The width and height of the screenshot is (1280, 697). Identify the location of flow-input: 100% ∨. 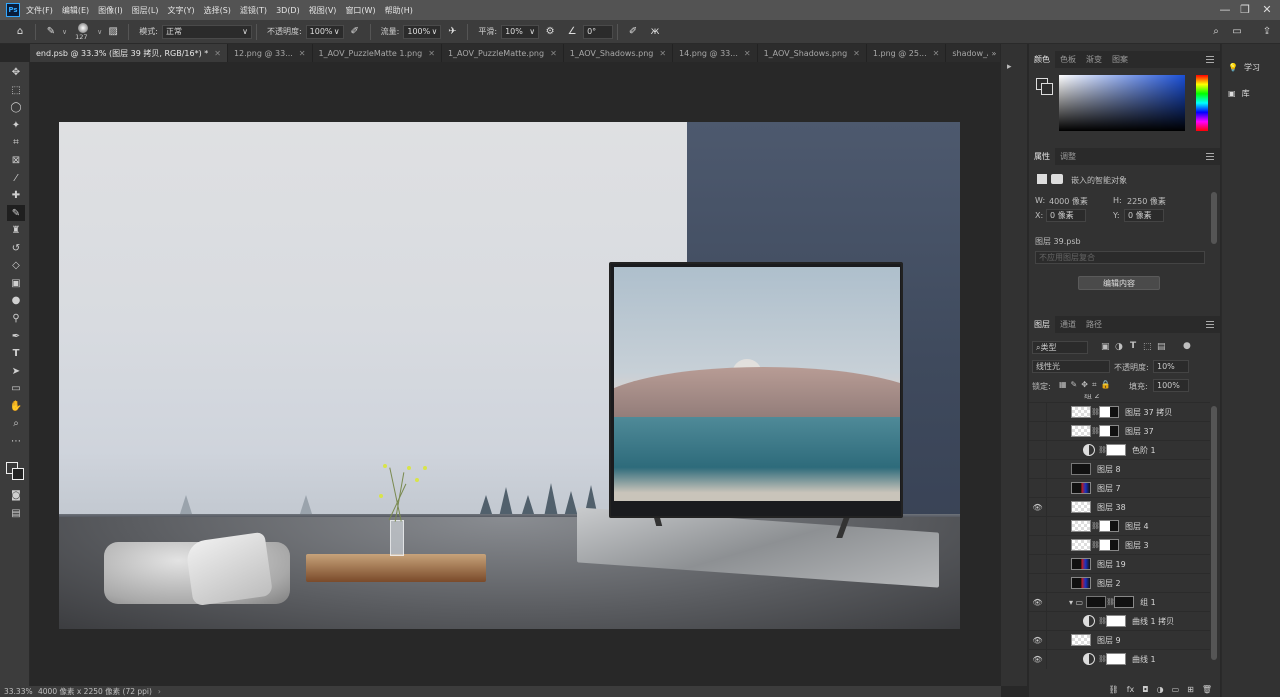
(422, 31).